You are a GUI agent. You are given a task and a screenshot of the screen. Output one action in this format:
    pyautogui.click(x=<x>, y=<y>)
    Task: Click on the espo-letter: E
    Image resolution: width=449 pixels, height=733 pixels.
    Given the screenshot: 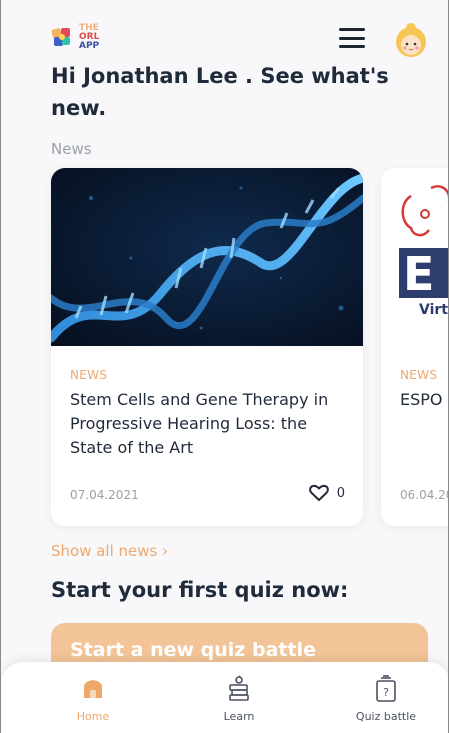 What is the action you would take?
    pyautogui.click(x=418, y=274)
    